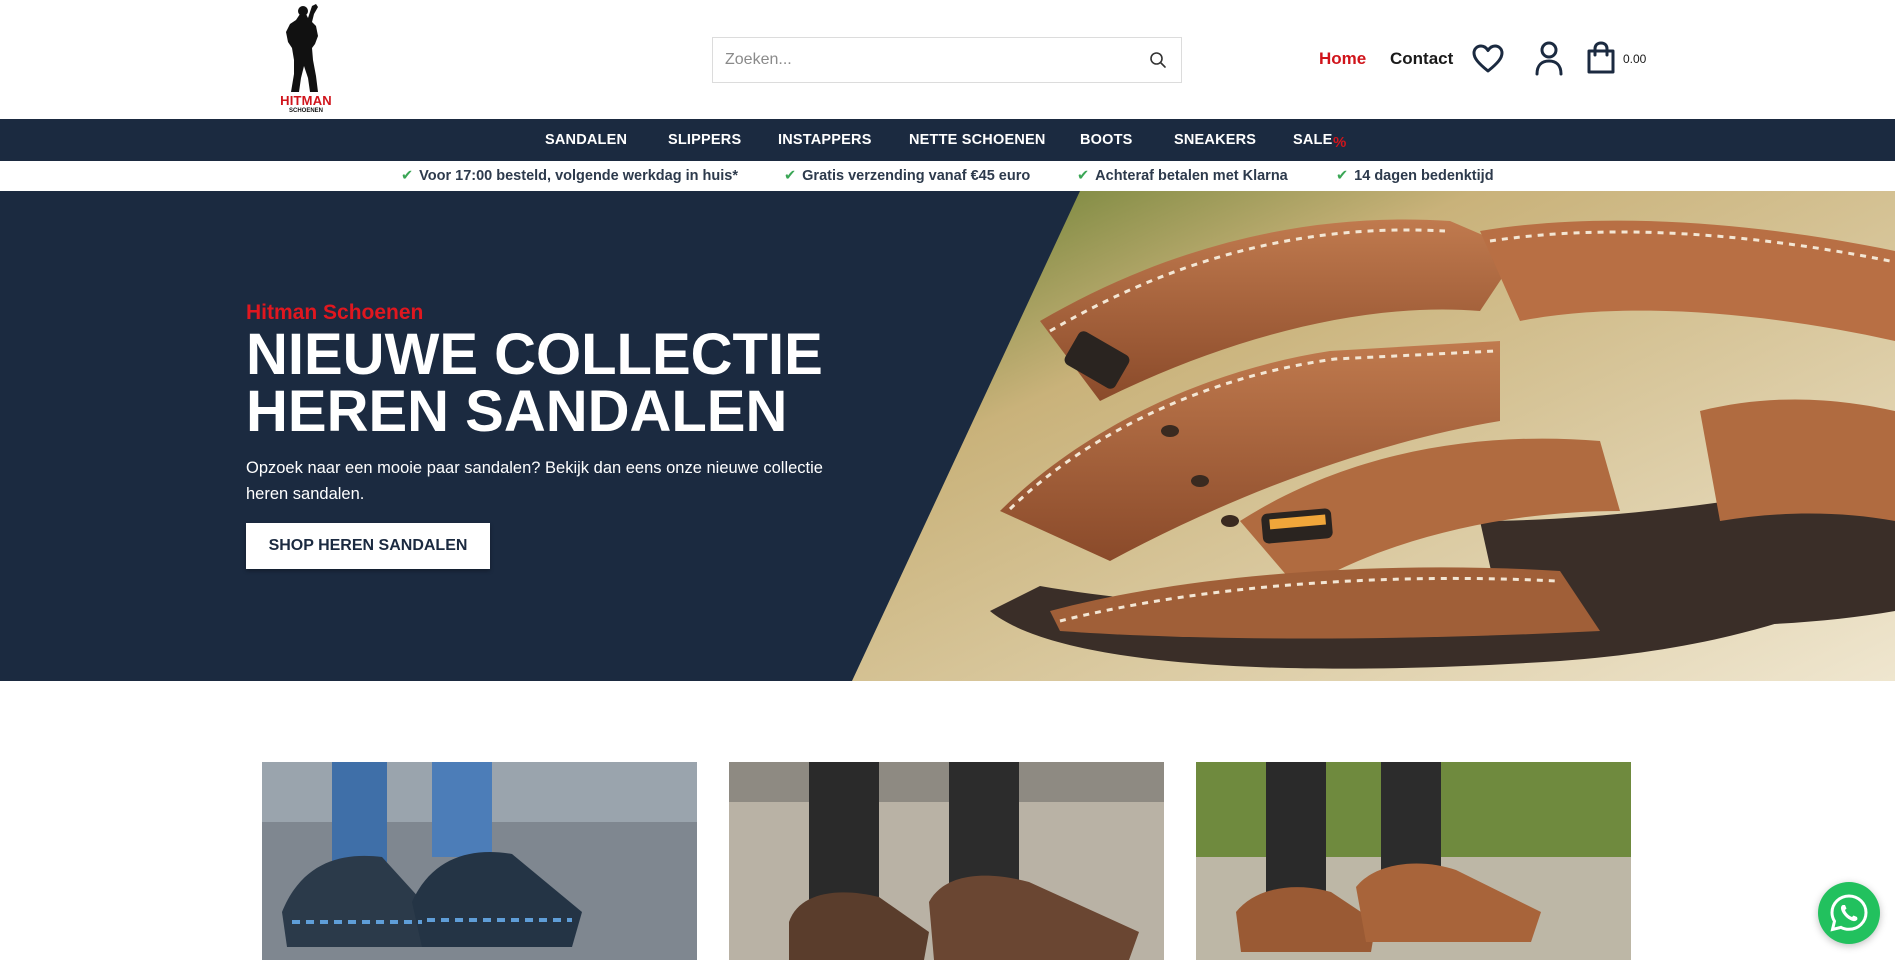 The width and height of the screenshot is (1895, 960). I want to click on category-sandalen: SANDALEN, so click(586, 140).